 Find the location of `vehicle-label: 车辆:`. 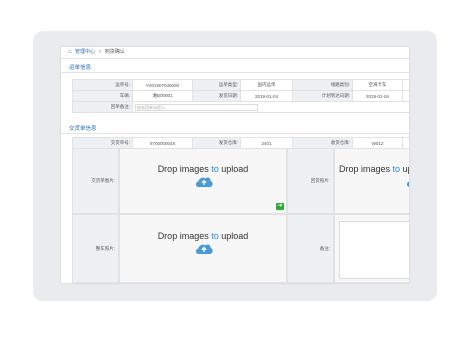

vehicle-label: 车辆: is located at coordinates (102, 96).